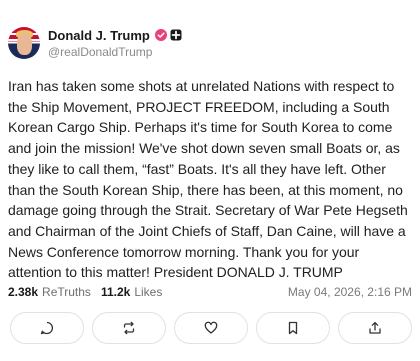  I want to click on retruths-count: 2.38k, so click(23, 292).